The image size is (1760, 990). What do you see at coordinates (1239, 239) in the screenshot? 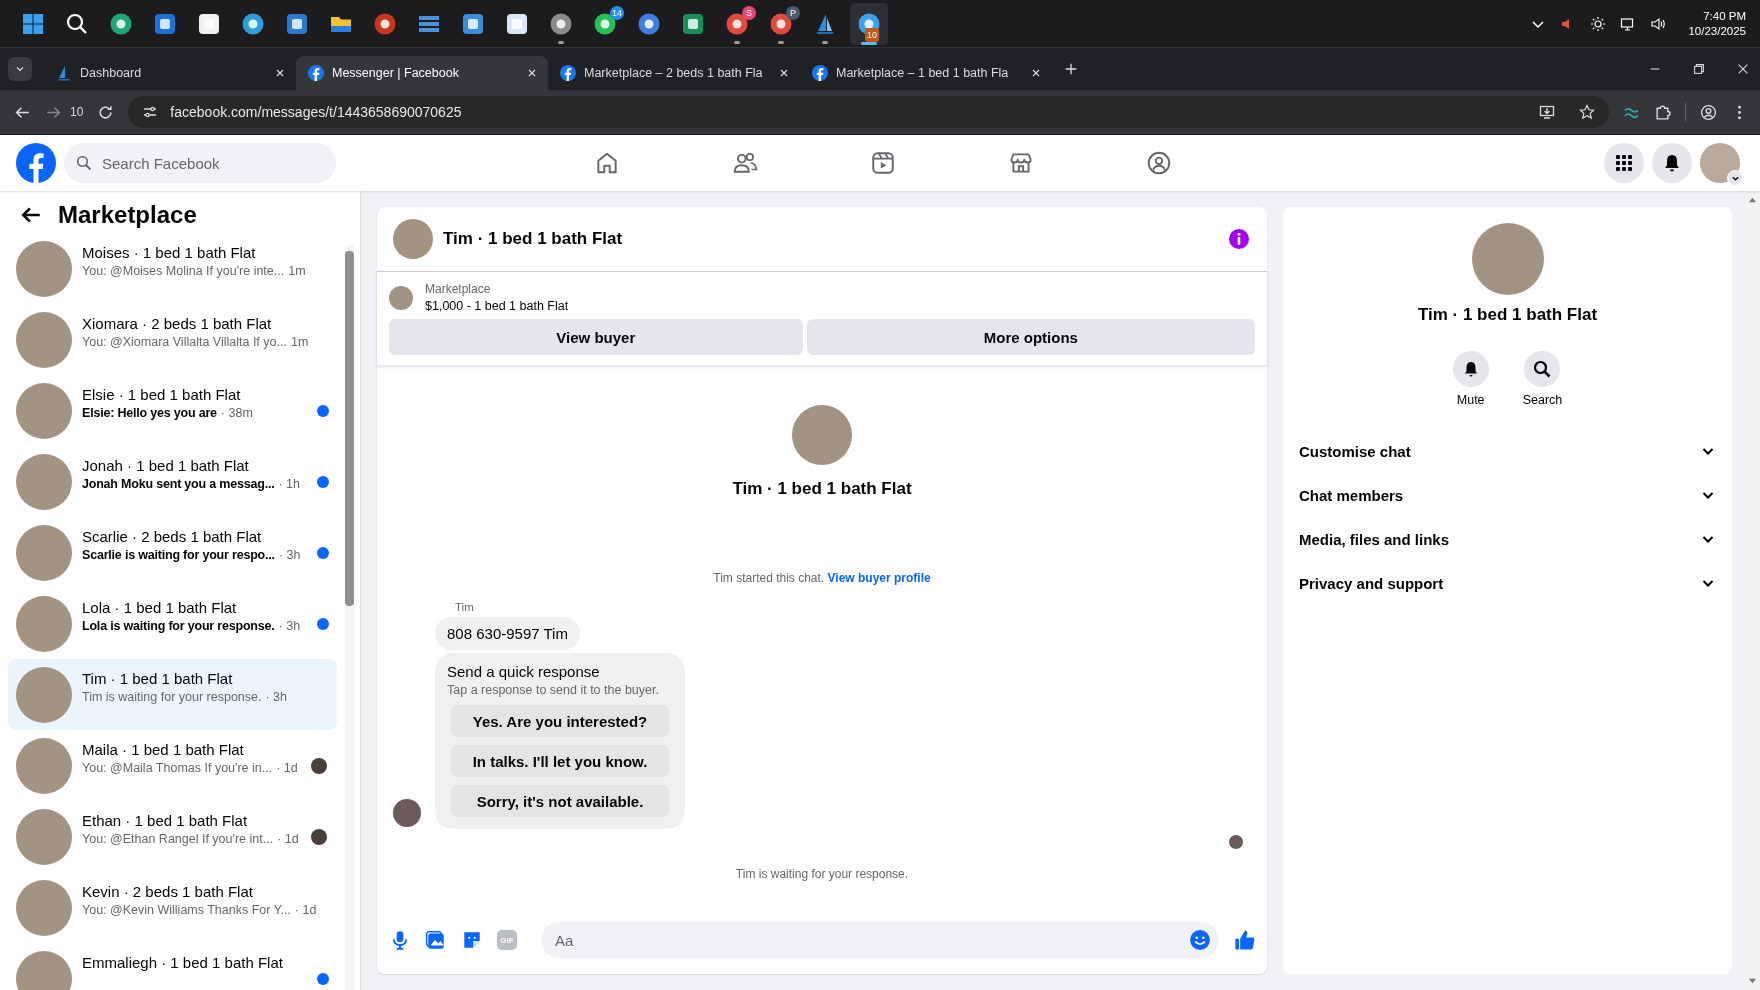
I see `info-icon` at bounding box center [1239, 239].